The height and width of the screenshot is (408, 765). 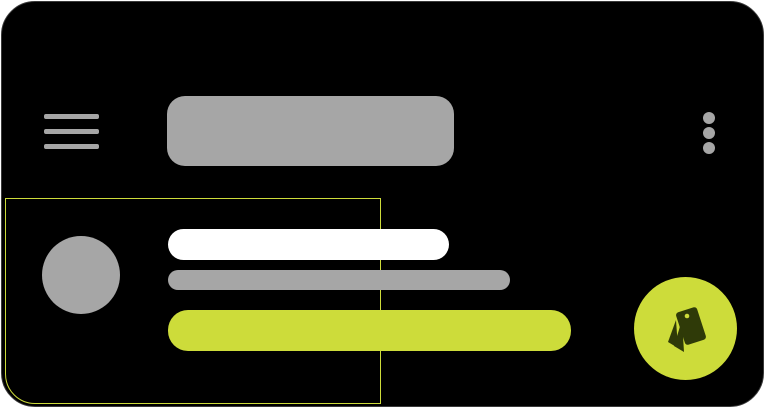 What do you see at coordinates (81, 275) in the screenshot?
I see `avatar` at bounding box center [81, 275].